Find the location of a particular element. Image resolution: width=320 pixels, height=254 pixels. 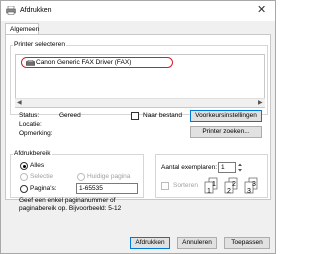

title-bar: Afdrukken ✕ is located at coordinates (138, 11).